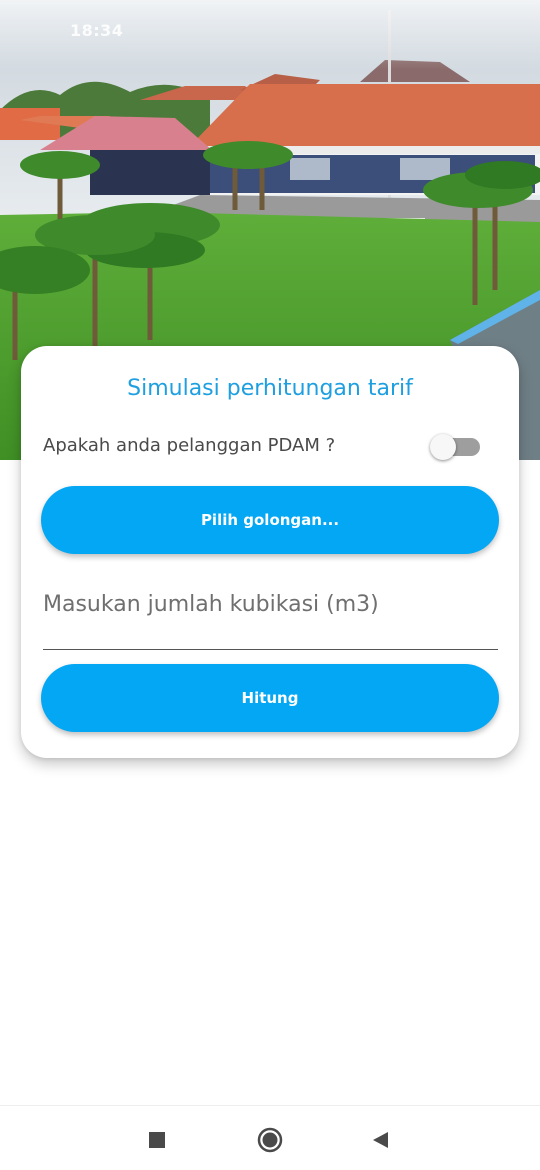 This screenshot has width=540, height=1170. What do you see at coordinates (443, 447) in the screenshot?
I see `toggle-thumb` at bounding box center [443, 447].